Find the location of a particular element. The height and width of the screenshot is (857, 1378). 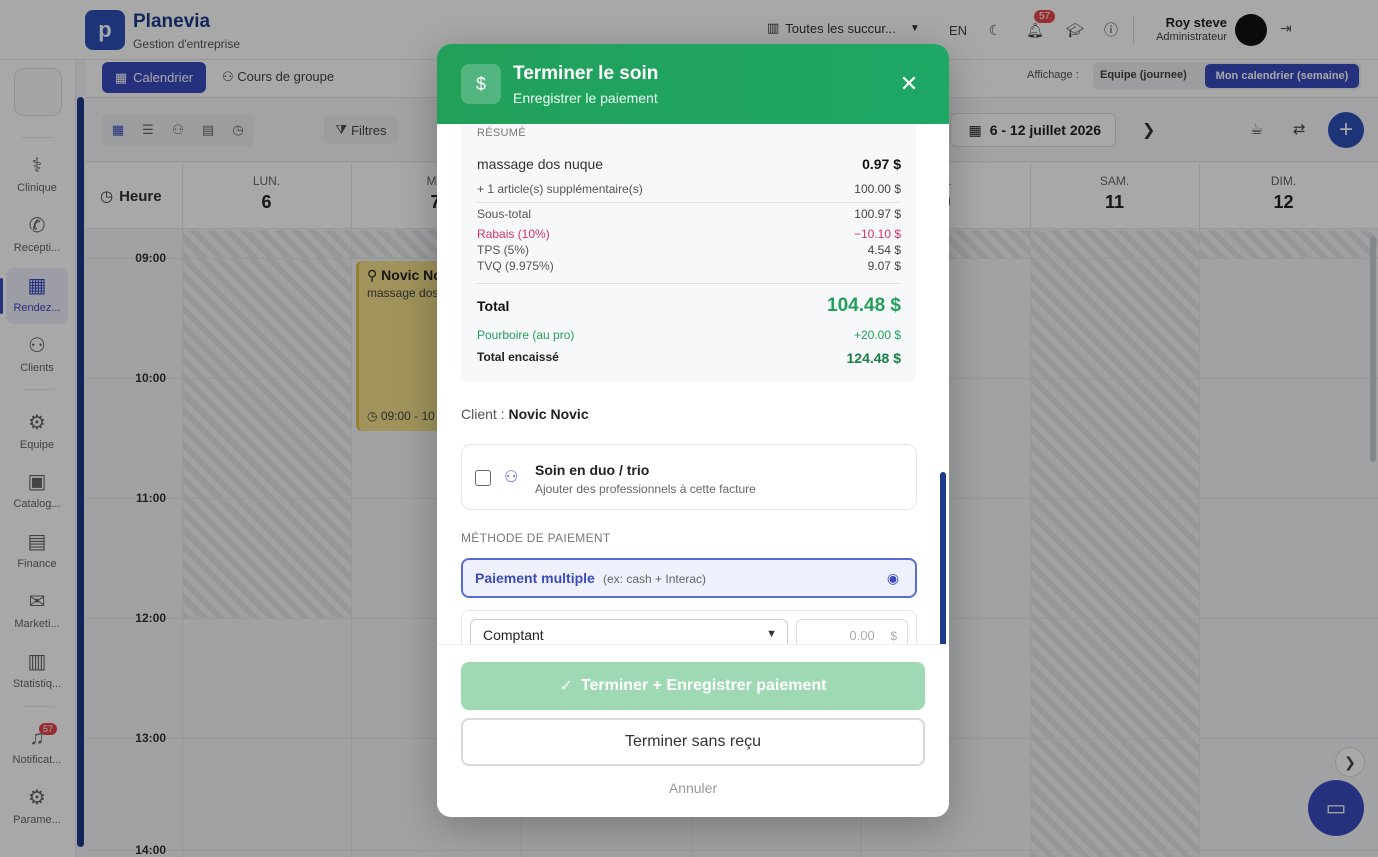

duo-trio-checkbox is located at coordinates (483, 478).